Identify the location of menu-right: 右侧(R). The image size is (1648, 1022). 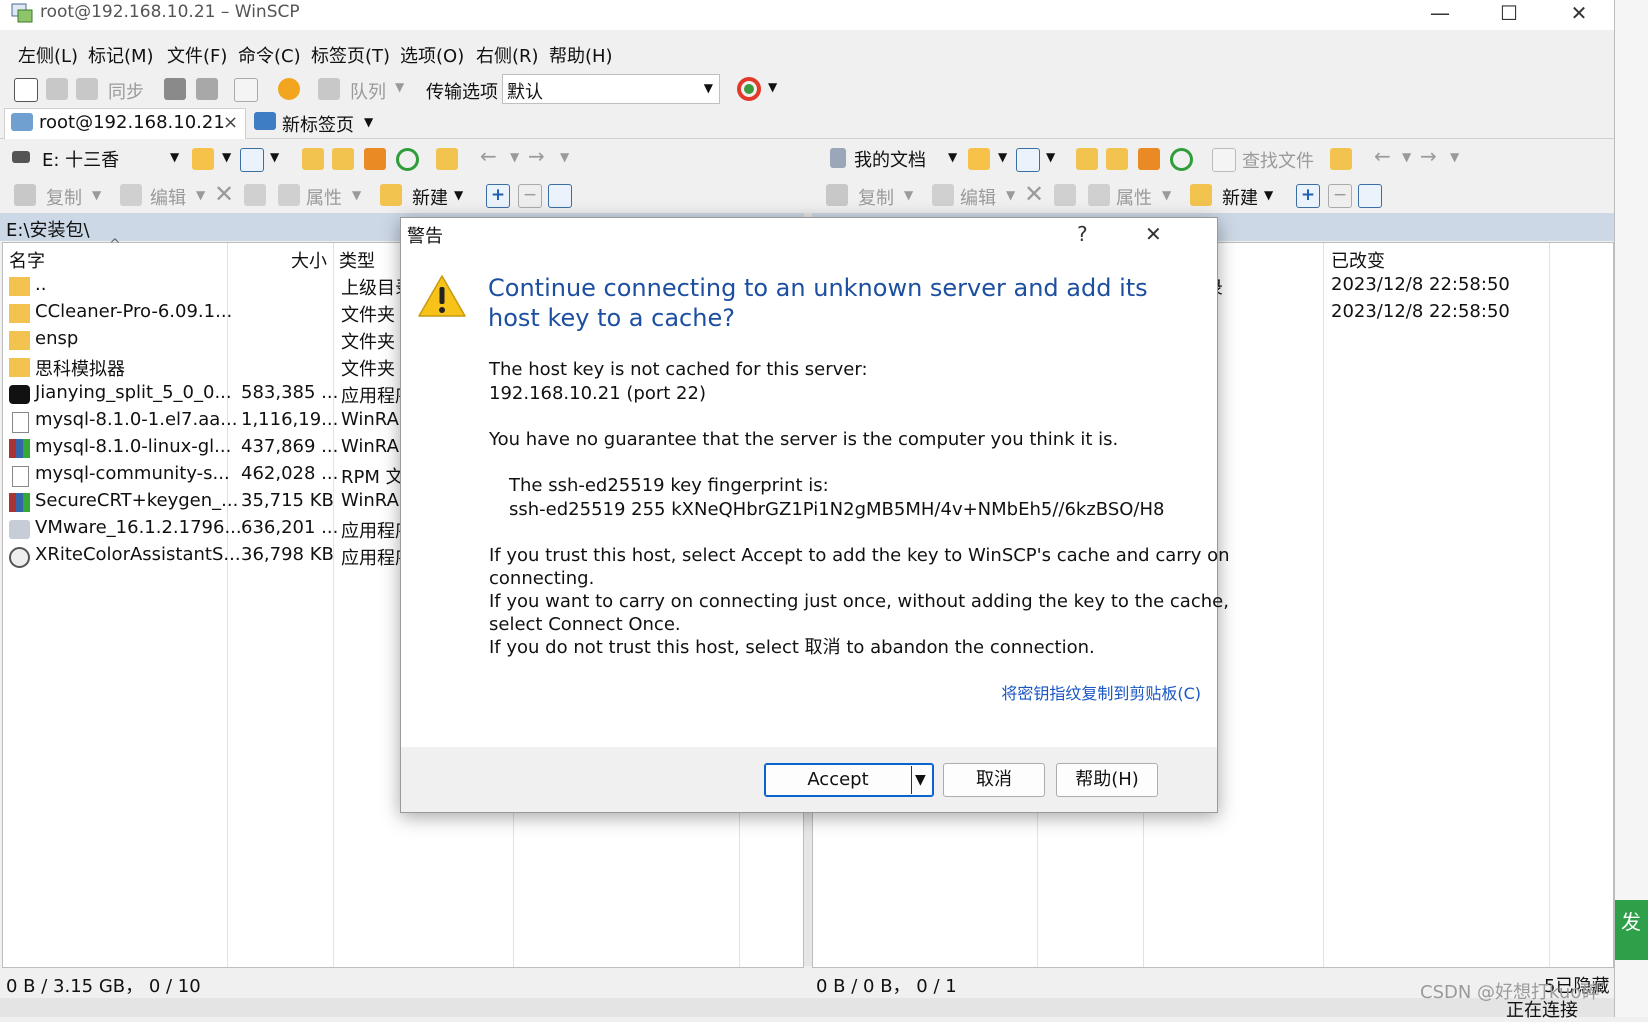
(507, 55).